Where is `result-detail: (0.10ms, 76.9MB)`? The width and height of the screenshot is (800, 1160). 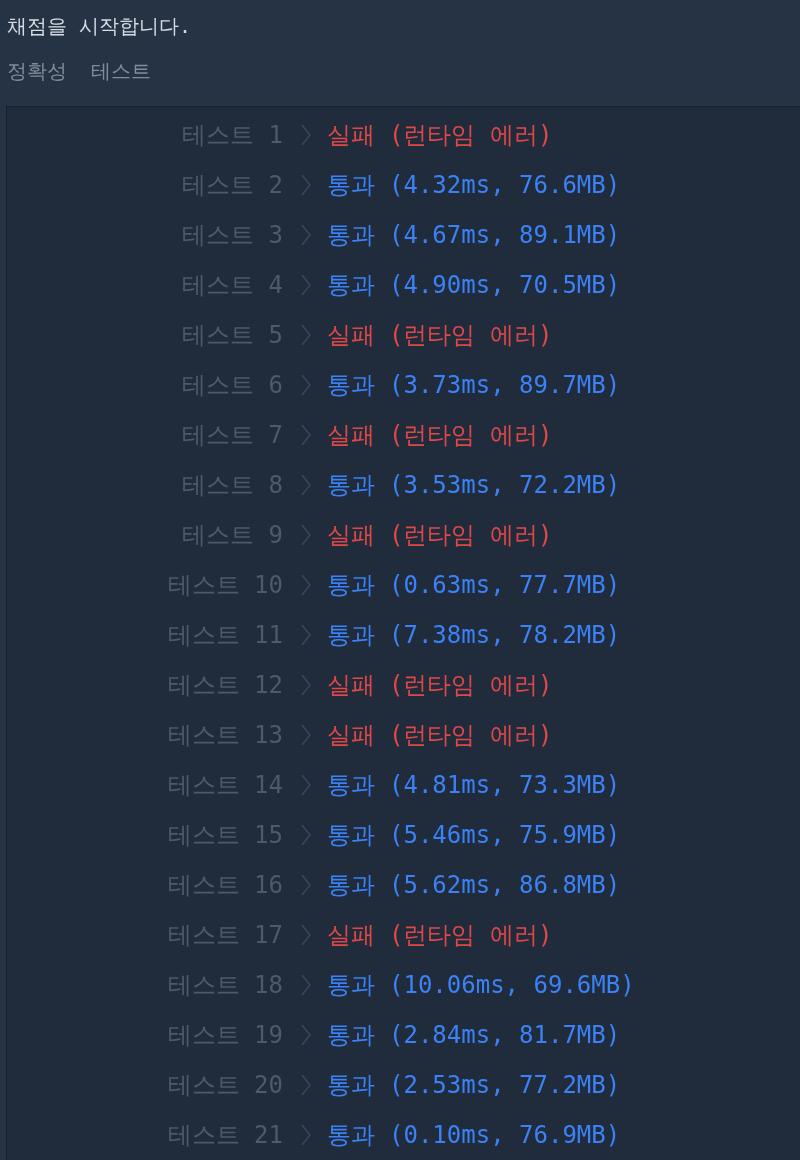 result-detail: (0.10ms, 76.9MB) is located at coordinates (505, 1135).